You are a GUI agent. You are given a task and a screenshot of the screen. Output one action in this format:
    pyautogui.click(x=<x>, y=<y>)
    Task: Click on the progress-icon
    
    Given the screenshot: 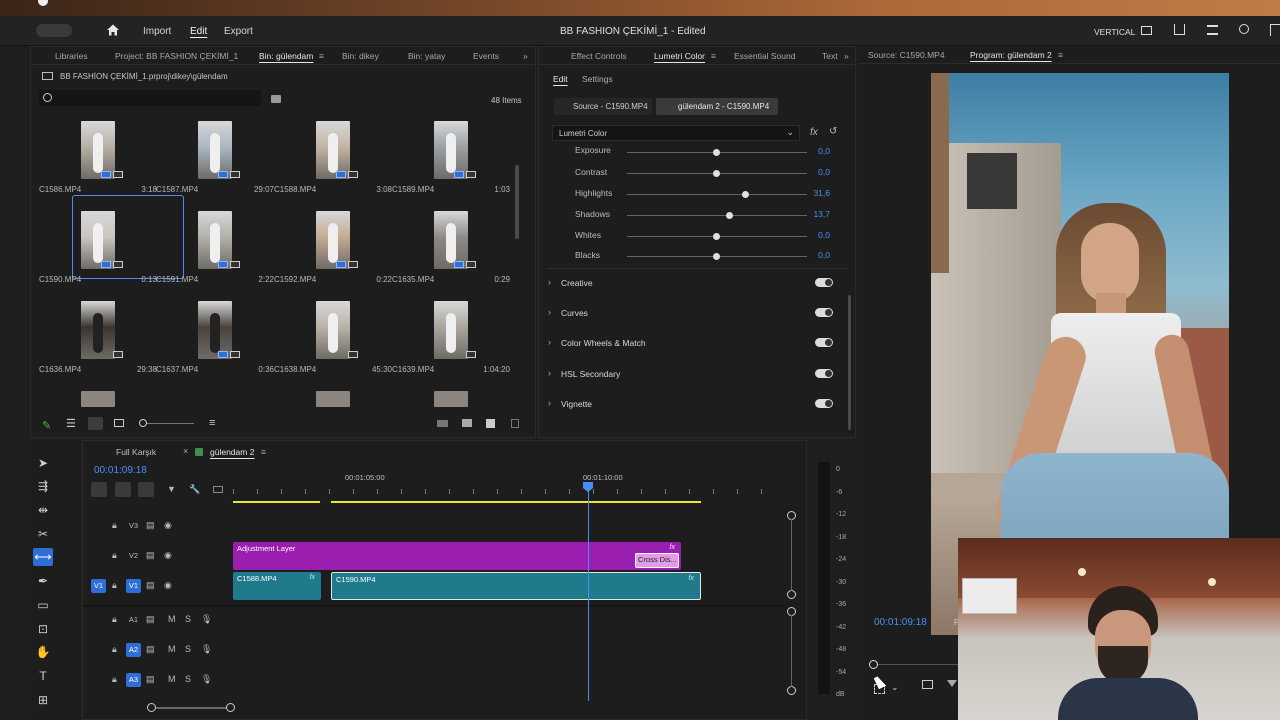 What is the action you would take?
    pyautogui.click(x=1212, y=30)
    